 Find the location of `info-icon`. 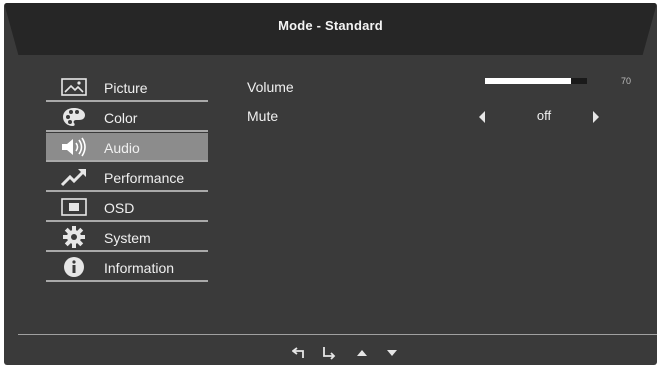

info-icon is located at coordinates (74, 267).